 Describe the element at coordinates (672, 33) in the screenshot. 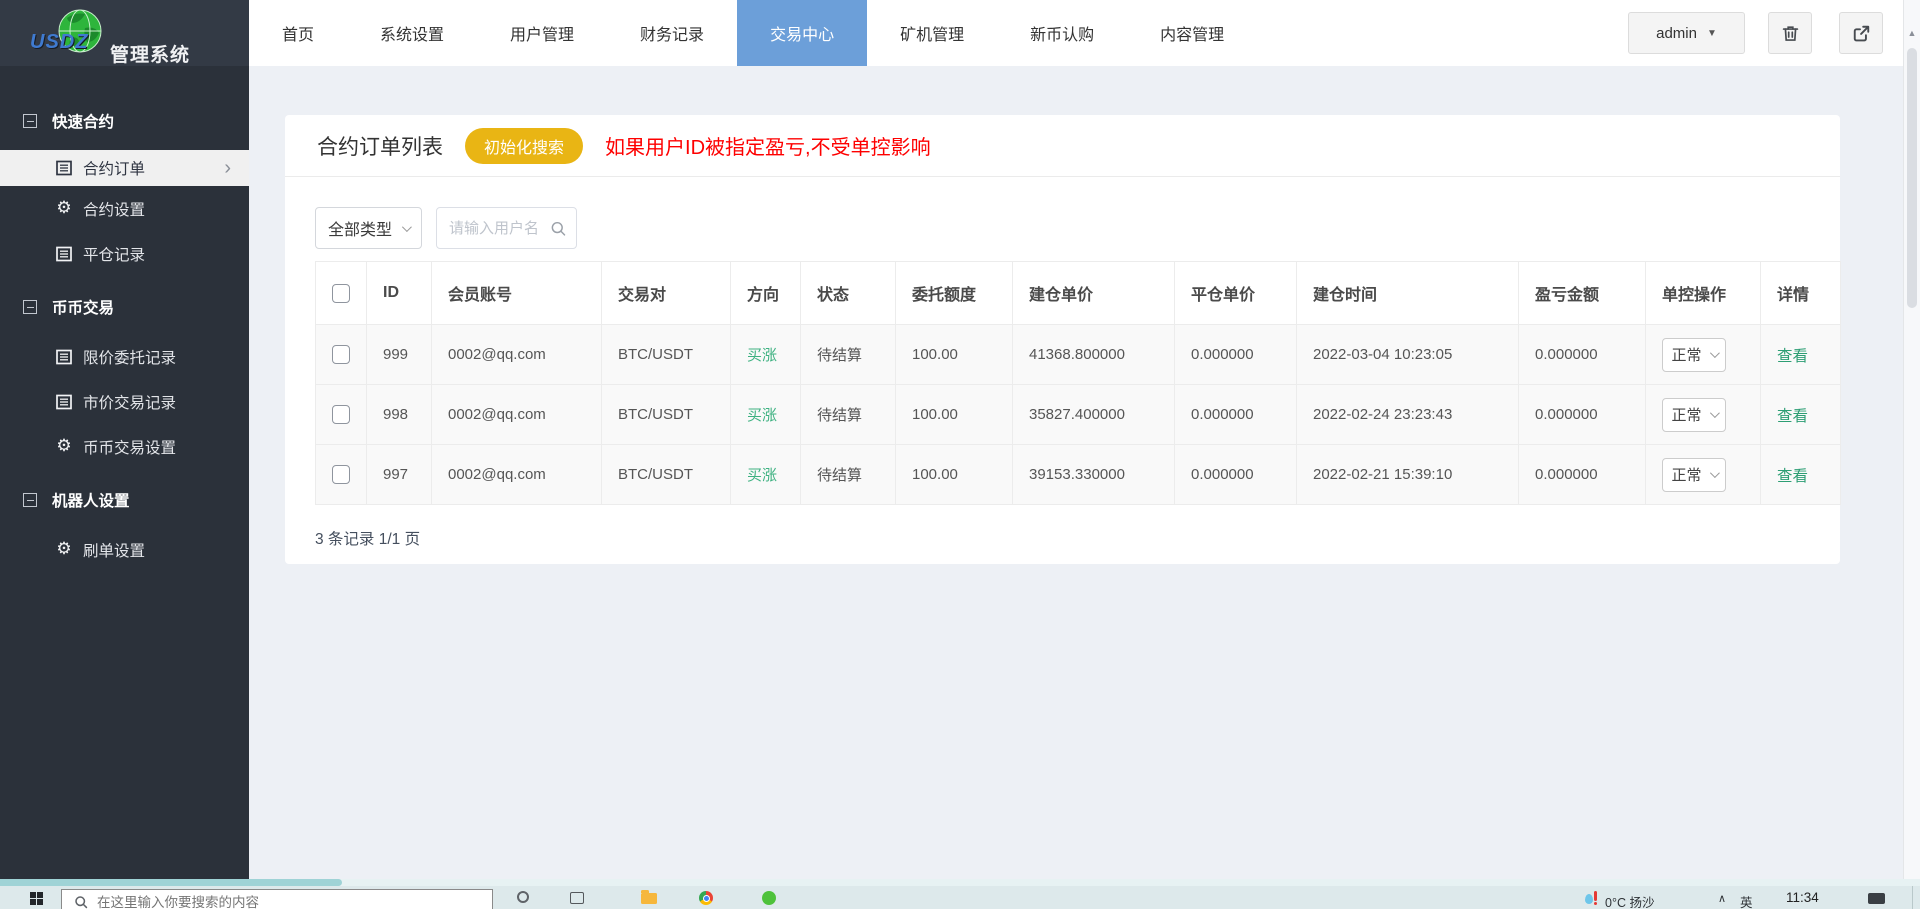

I see `tab-finance-records: 财务记录` at that location.